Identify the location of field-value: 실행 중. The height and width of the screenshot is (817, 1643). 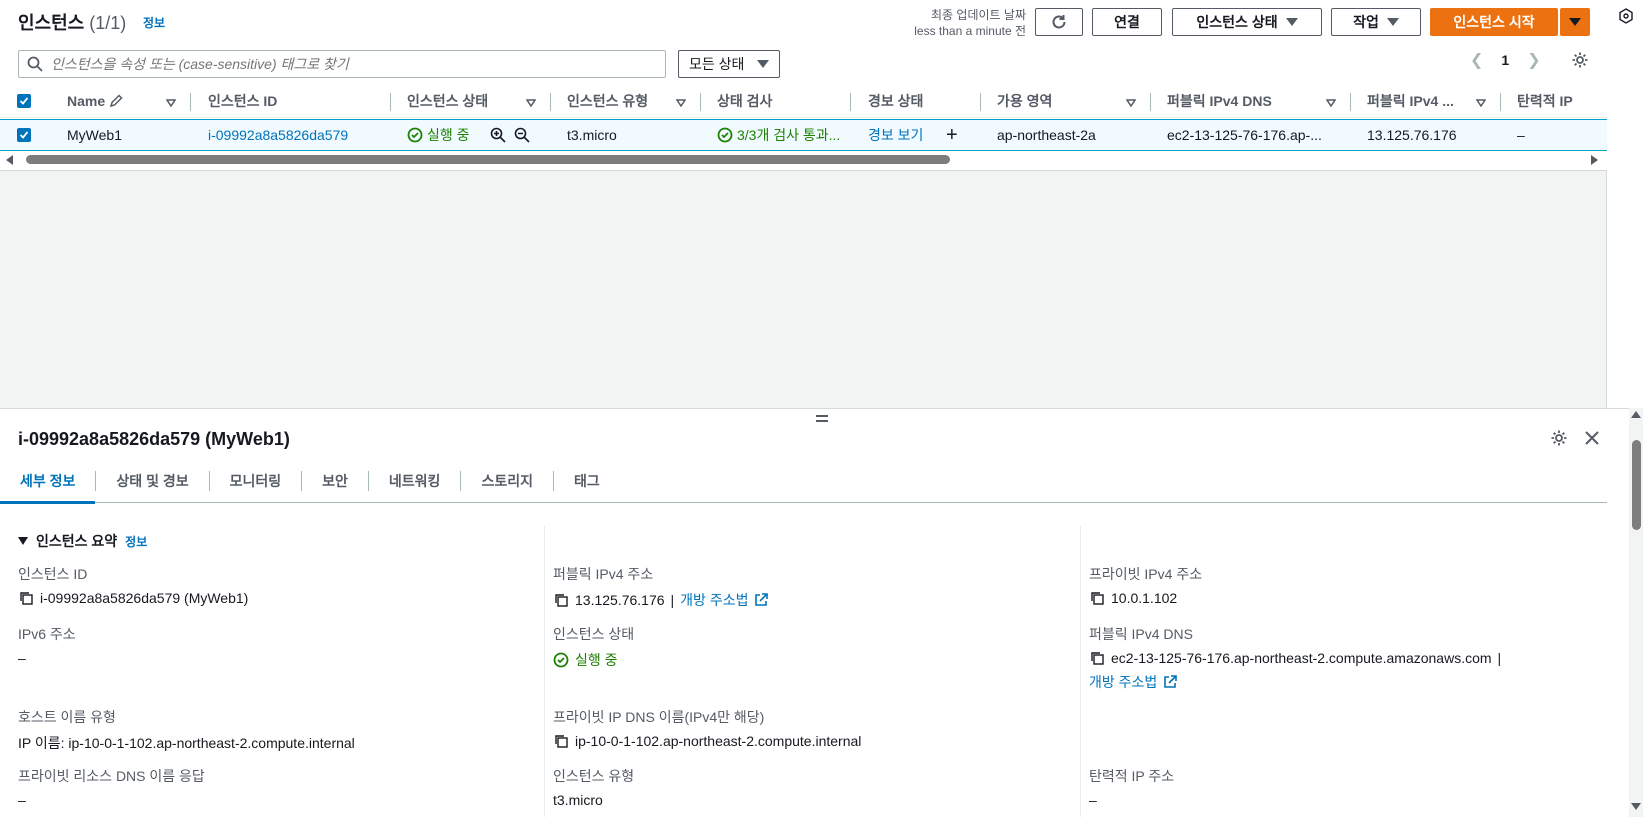
(596, 660).